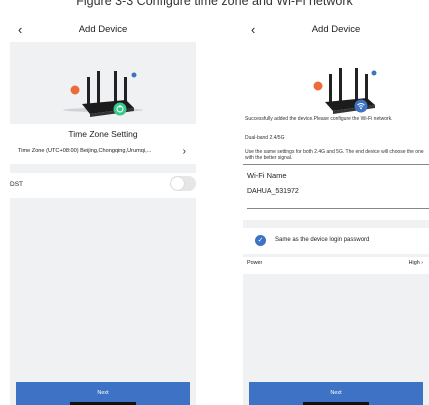  I want to click on same-password-label: Same as the device login password, so click(322, 240).